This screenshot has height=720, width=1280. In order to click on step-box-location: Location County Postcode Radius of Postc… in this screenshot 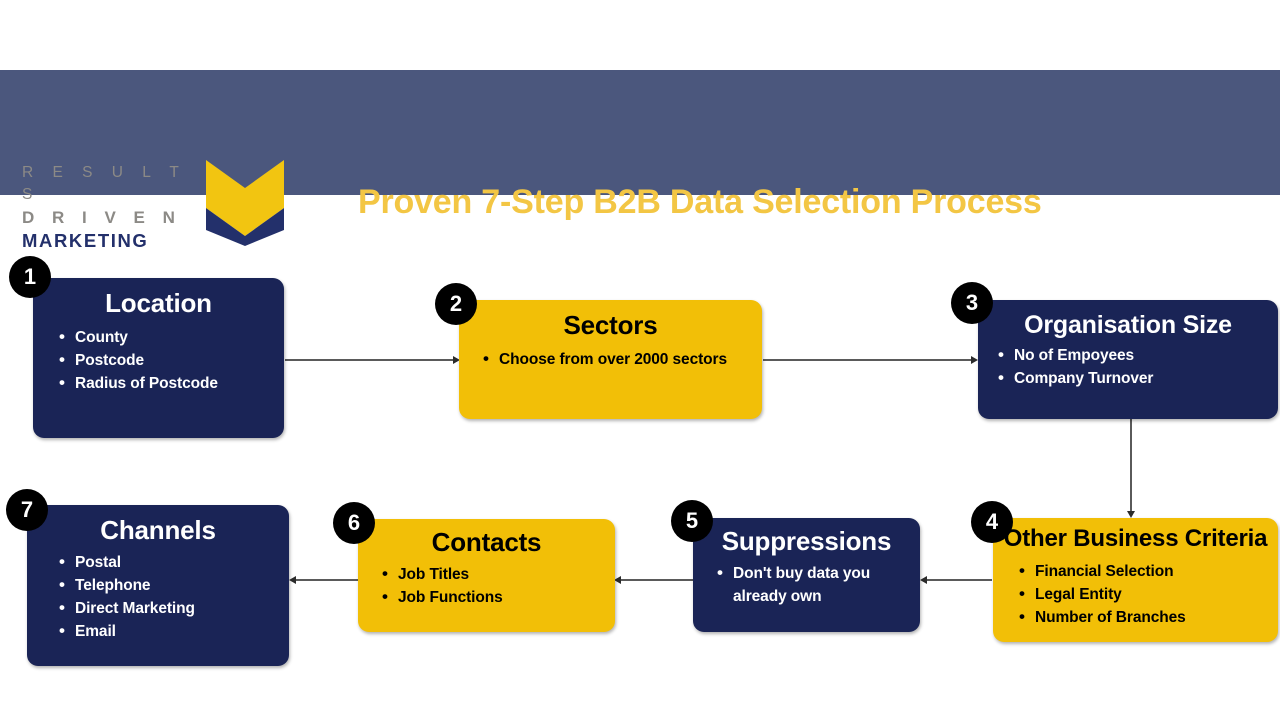, I will do `click(158, 358)`.